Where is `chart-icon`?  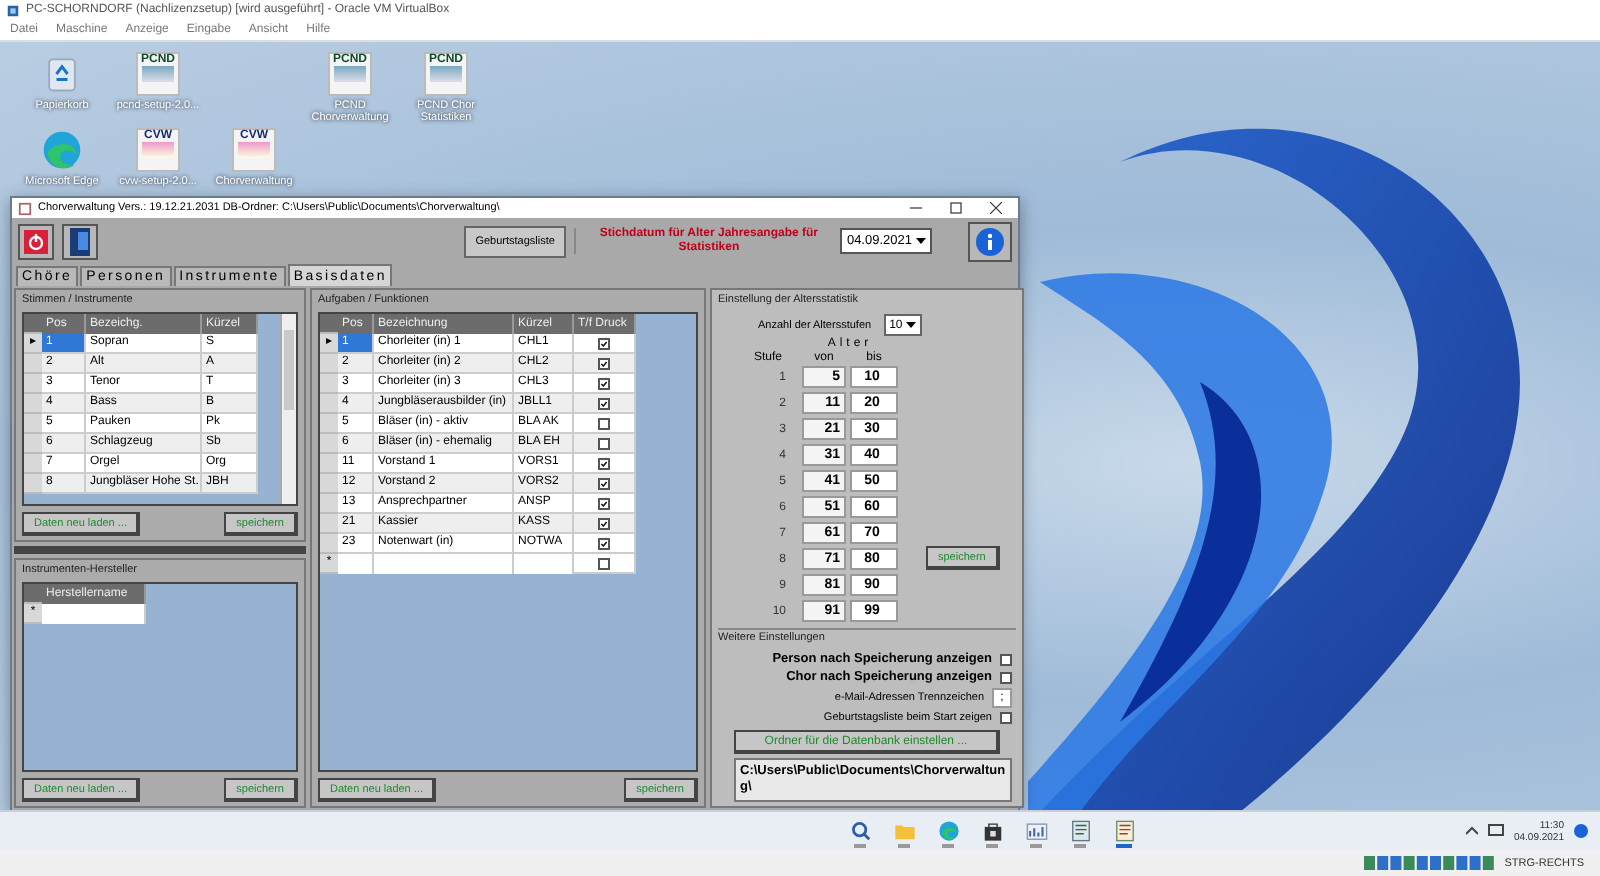 chart-icon is located at coordinates (1036, 831).